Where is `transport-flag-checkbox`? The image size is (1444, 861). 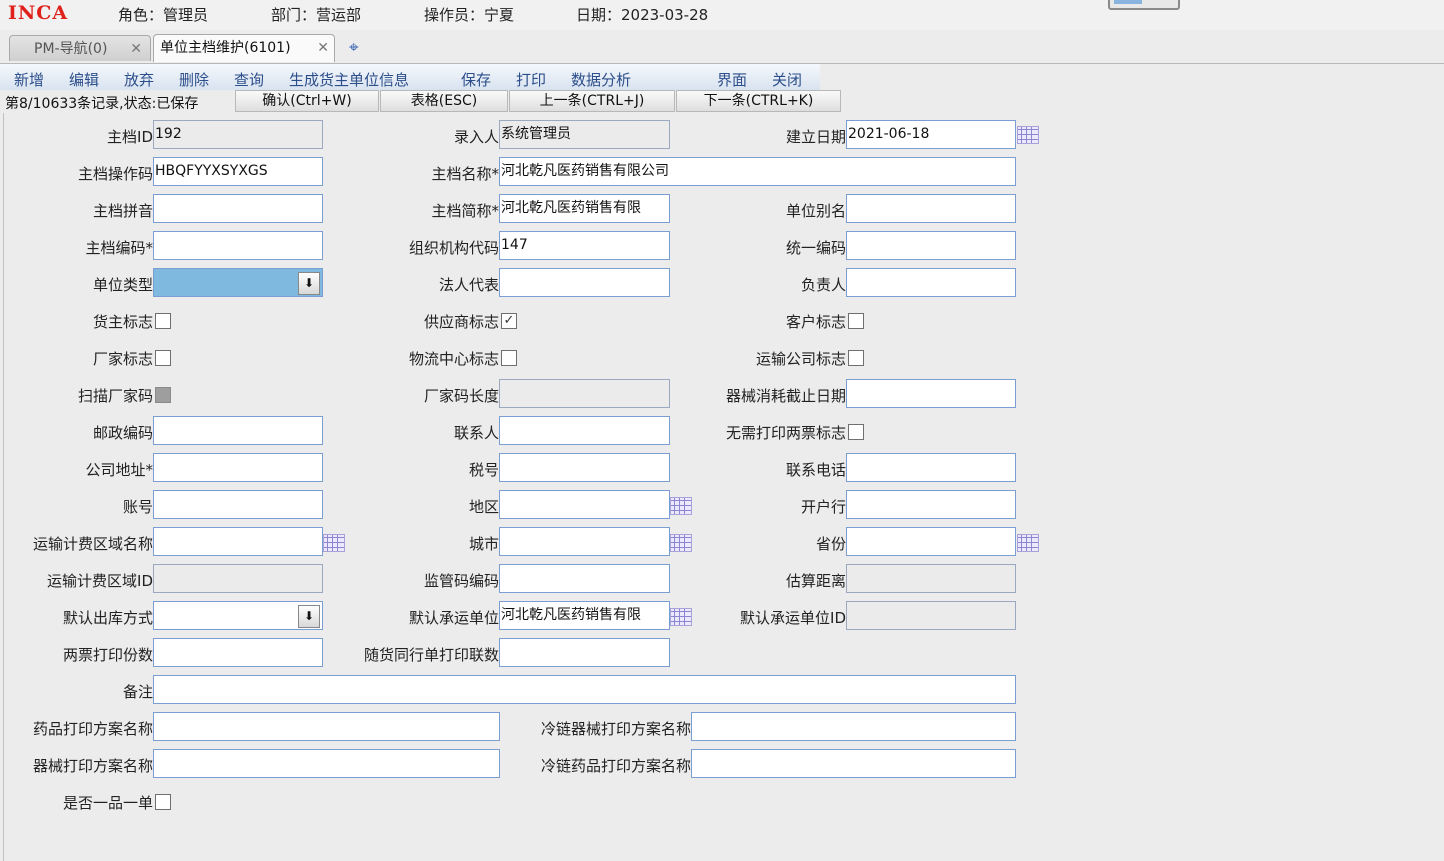
transport-flag-checkbox is located at coordinates (856, 358).